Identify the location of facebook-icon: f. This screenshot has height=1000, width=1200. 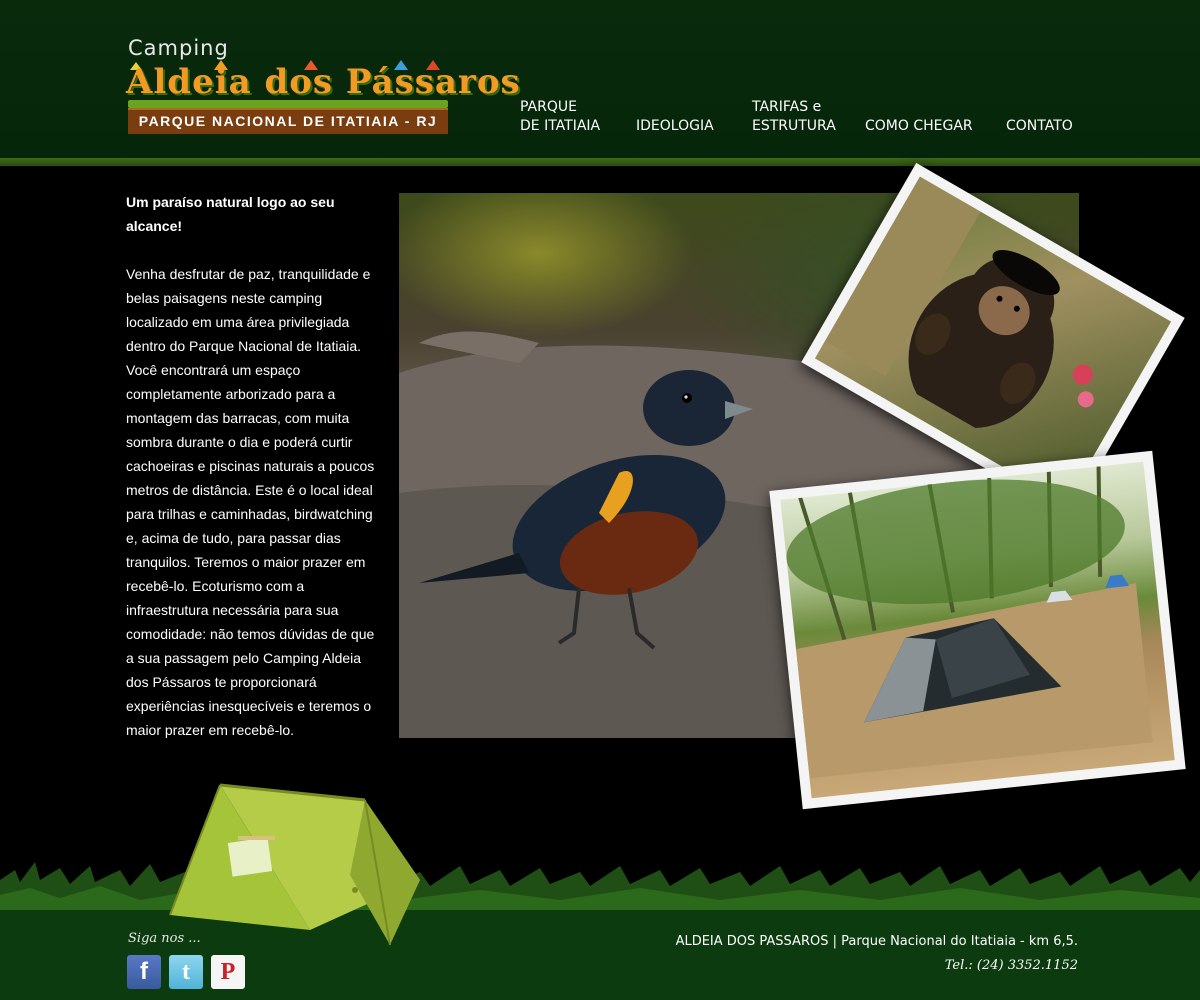
(144, 971).